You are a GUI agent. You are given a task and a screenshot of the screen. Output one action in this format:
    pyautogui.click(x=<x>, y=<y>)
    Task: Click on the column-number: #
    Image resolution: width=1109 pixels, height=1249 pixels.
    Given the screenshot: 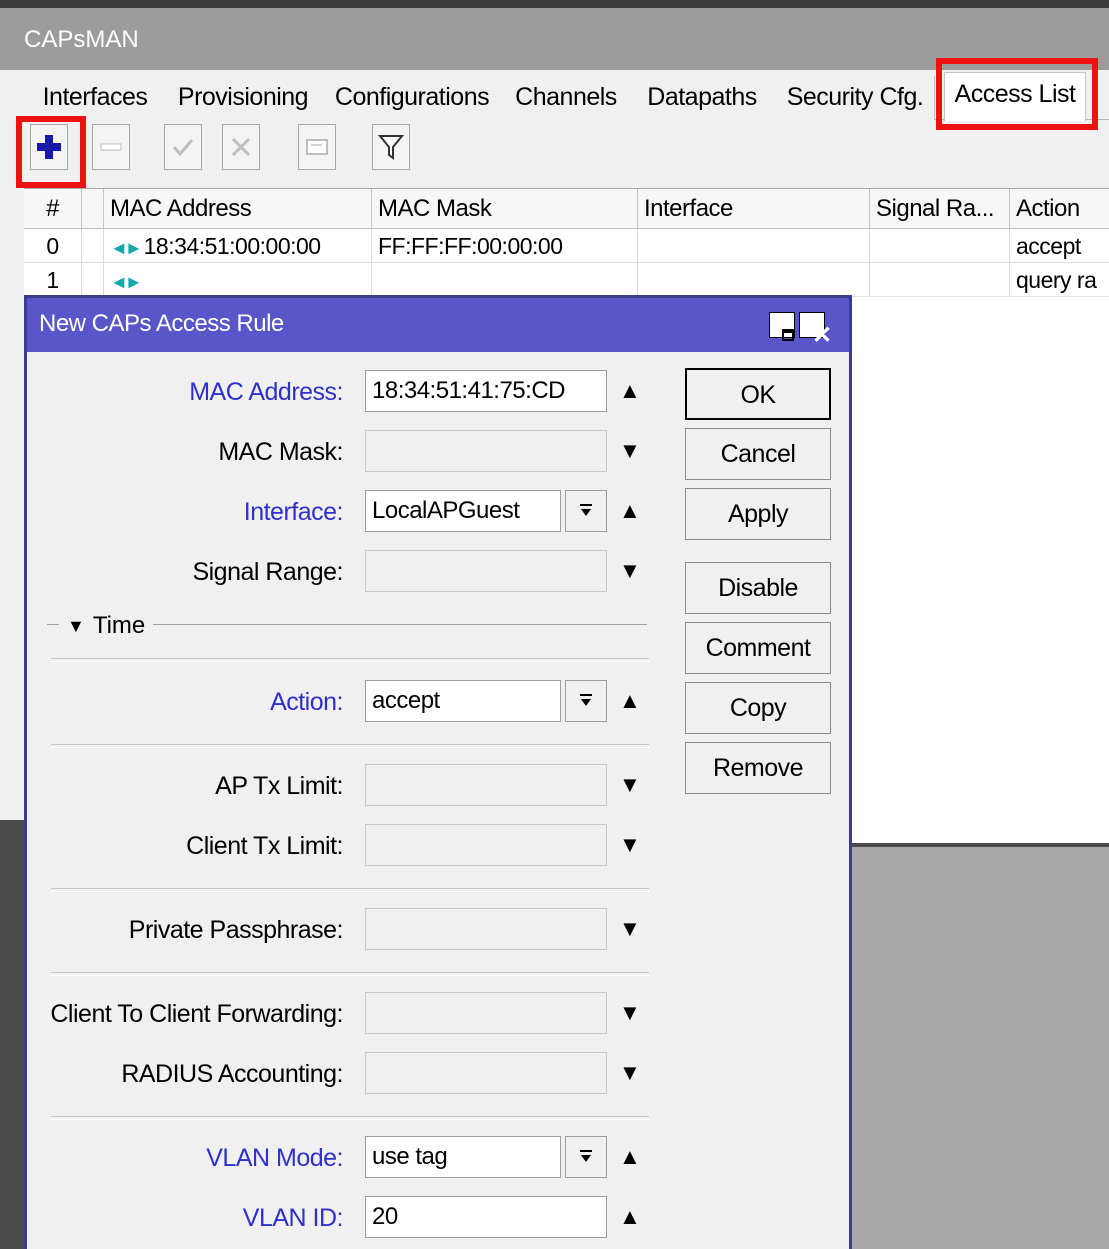 What is the action you would take?
    pyautogui.click(x=53, y=209)
    